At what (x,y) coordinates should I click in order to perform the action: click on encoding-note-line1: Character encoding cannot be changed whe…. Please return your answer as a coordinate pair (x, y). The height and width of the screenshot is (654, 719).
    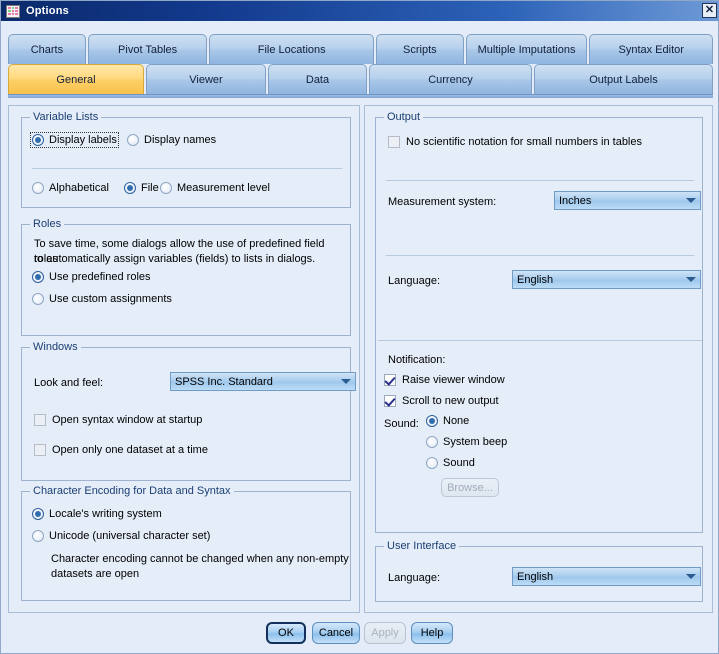
    Looking at the image, I should click on (200, 559).